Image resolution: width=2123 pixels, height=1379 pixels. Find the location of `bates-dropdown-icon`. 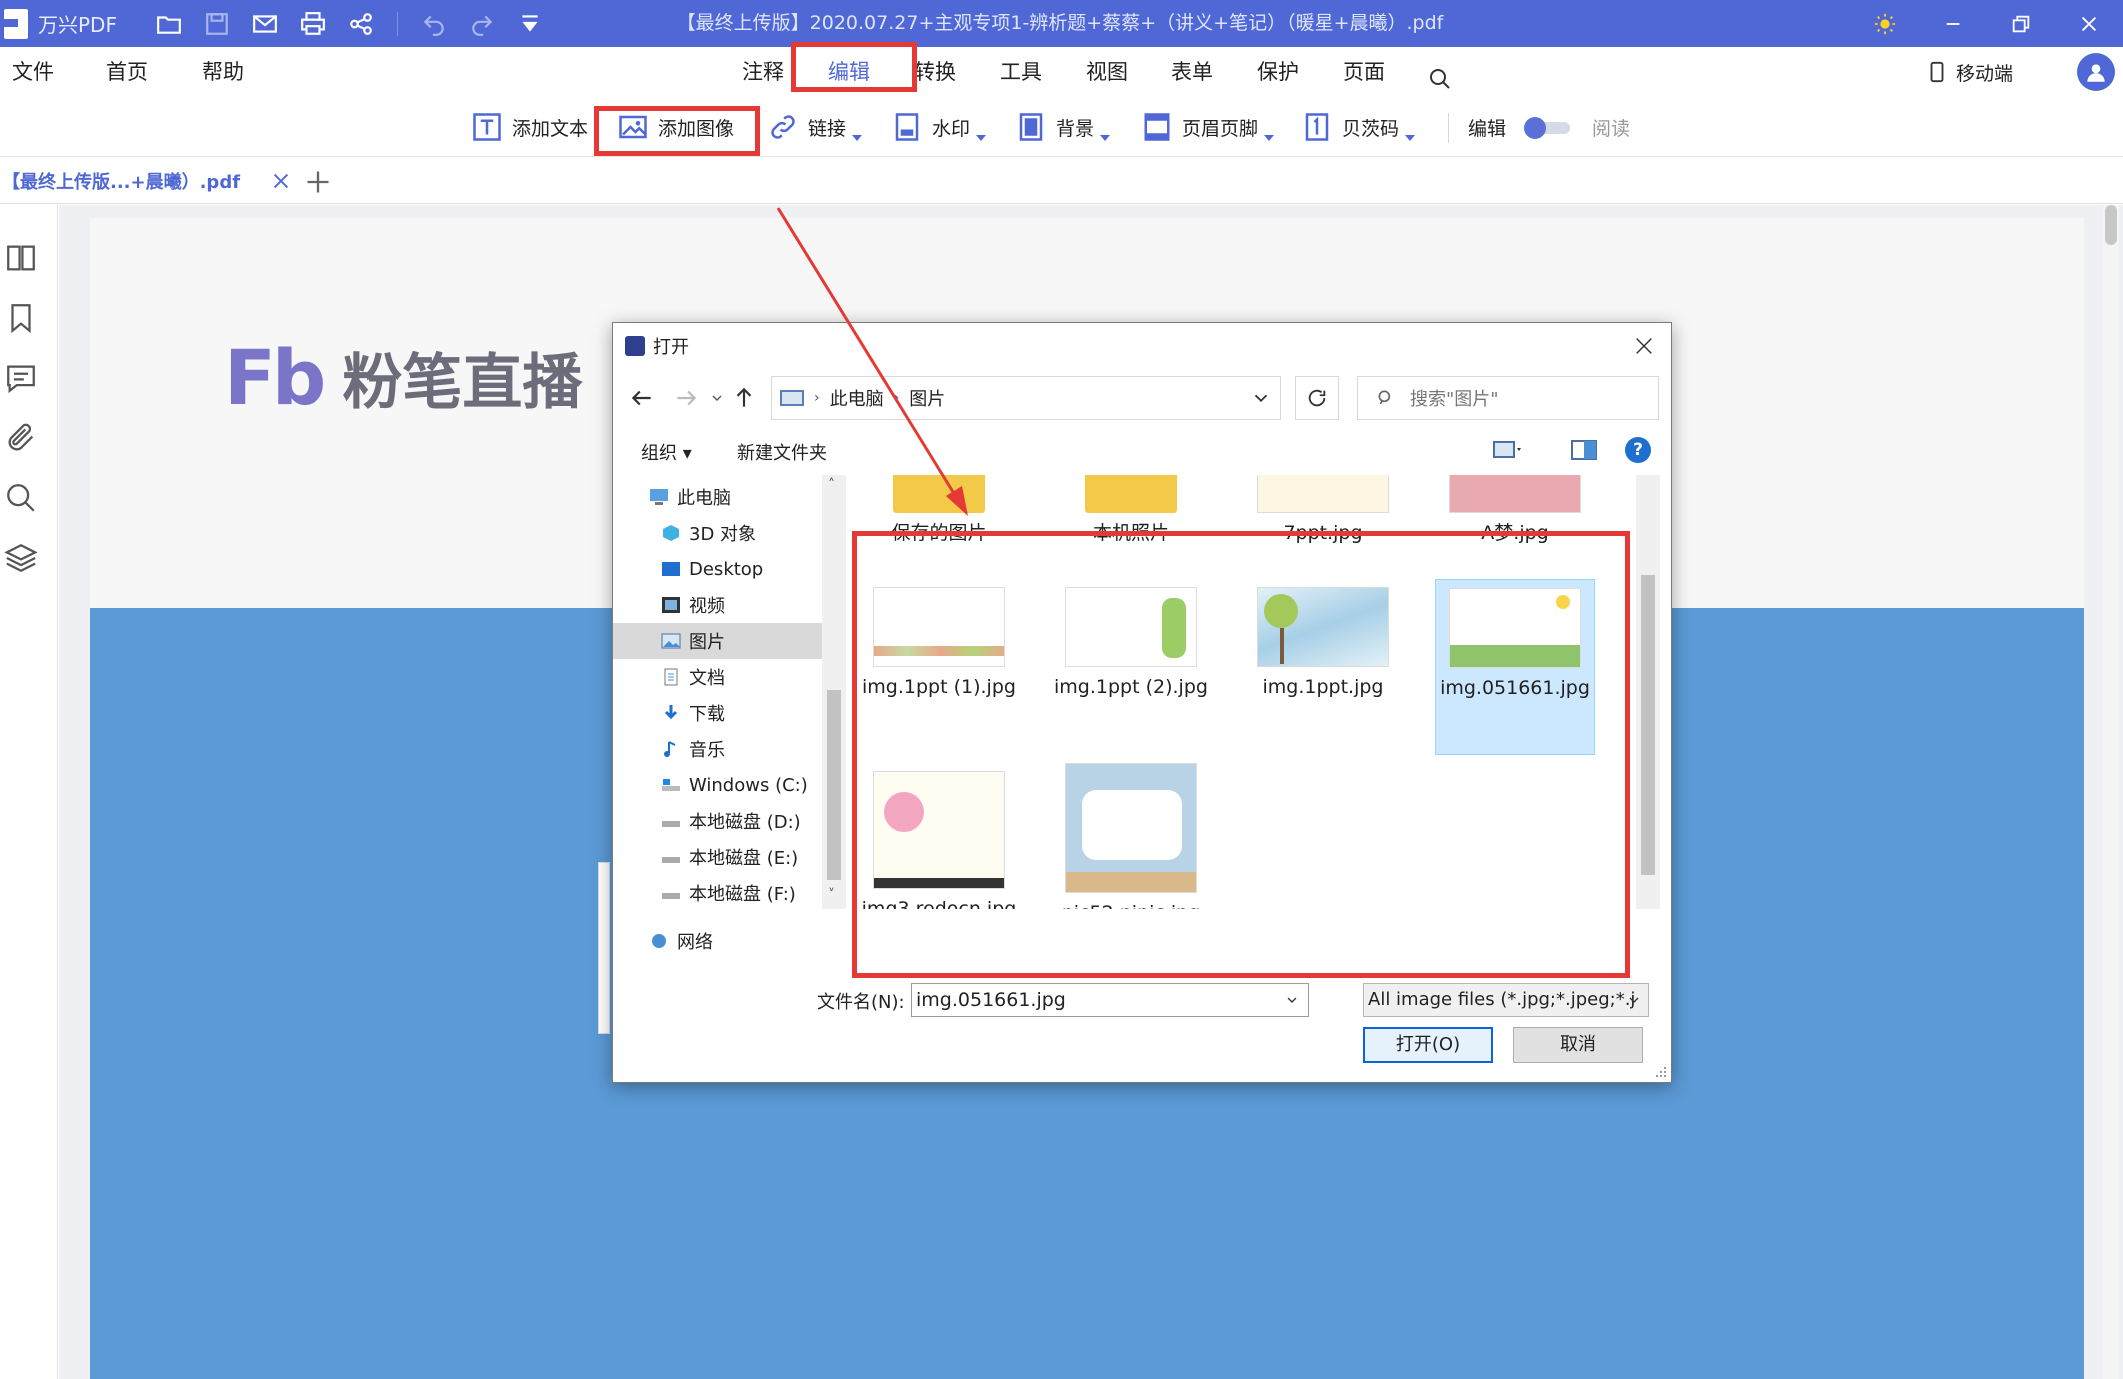

bates-dropdown-icon is located at coordinates (1410, 138).